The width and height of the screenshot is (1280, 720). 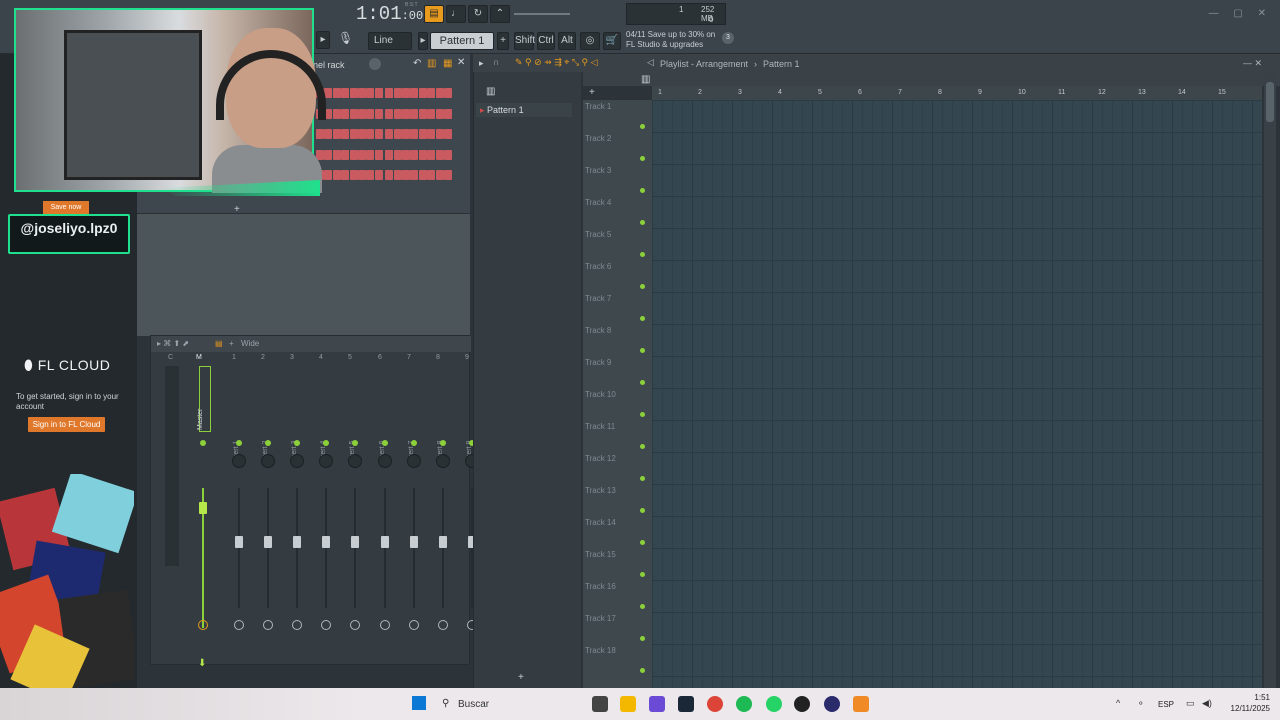 I want to click on whatsapp-icon, so click(x=774, y=704).